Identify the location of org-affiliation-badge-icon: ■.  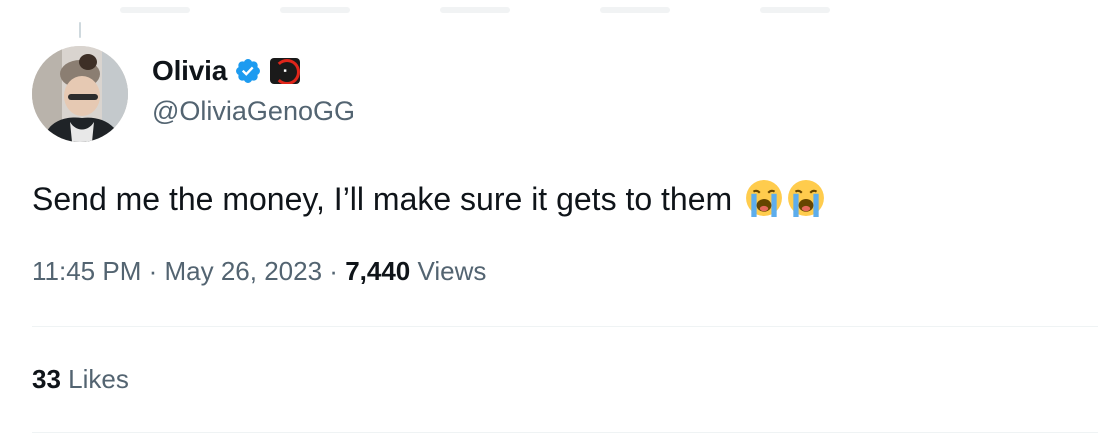
(285, 71).